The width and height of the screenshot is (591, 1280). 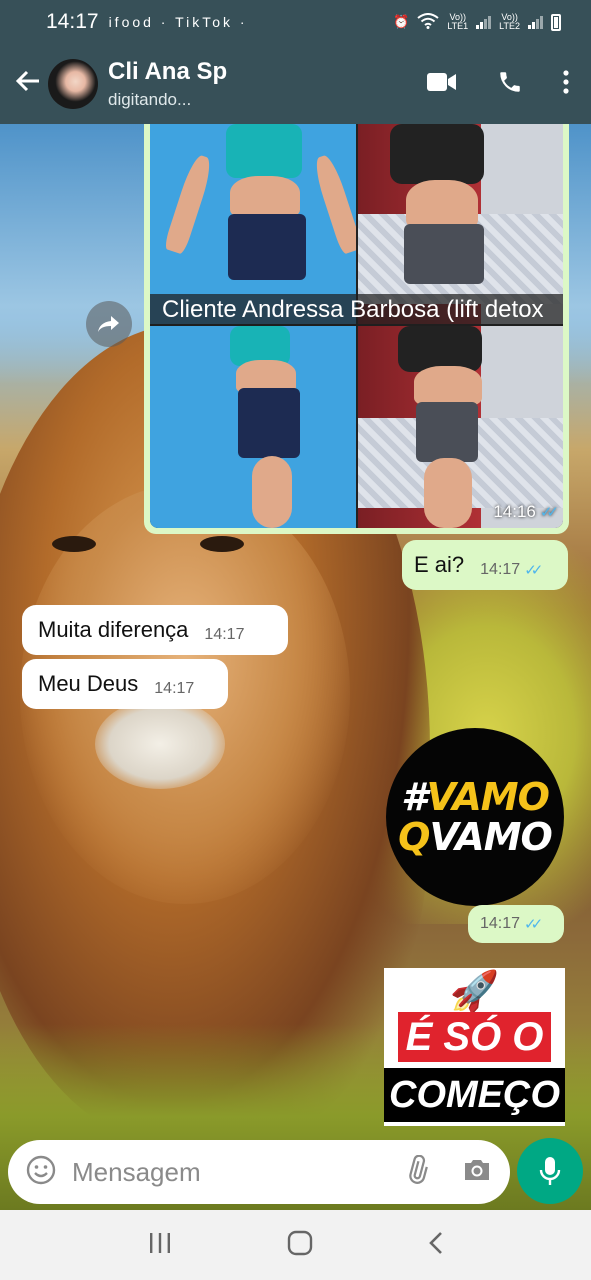 What do you see at coordinates (556, 22) in the screenshot?
I see `battery-icon` at bounding box center [556, 22].